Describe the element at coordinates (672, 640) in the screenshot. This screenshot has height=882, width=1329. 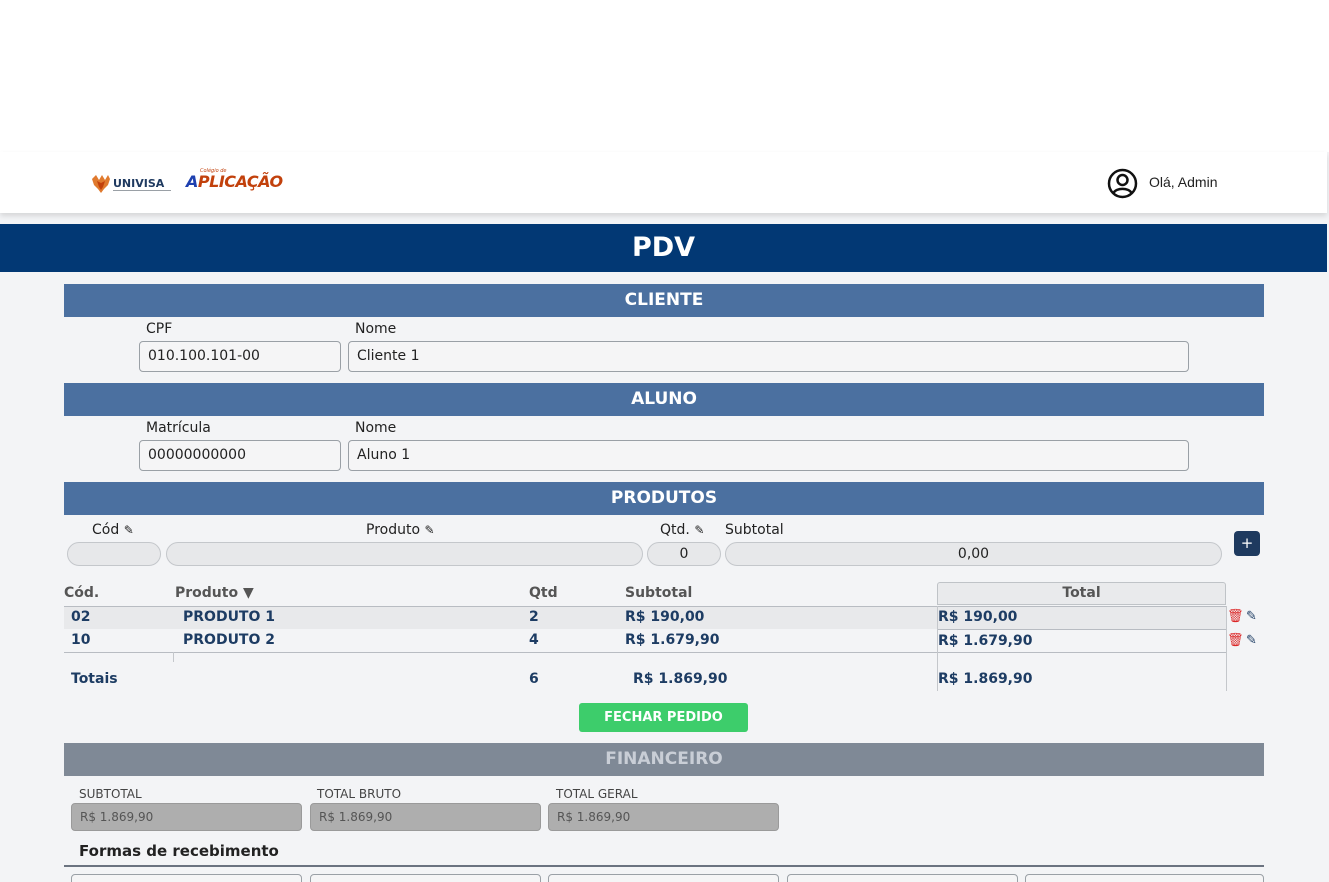
I see `table-cell-subtotal: R$ 1.679,90` at that location.